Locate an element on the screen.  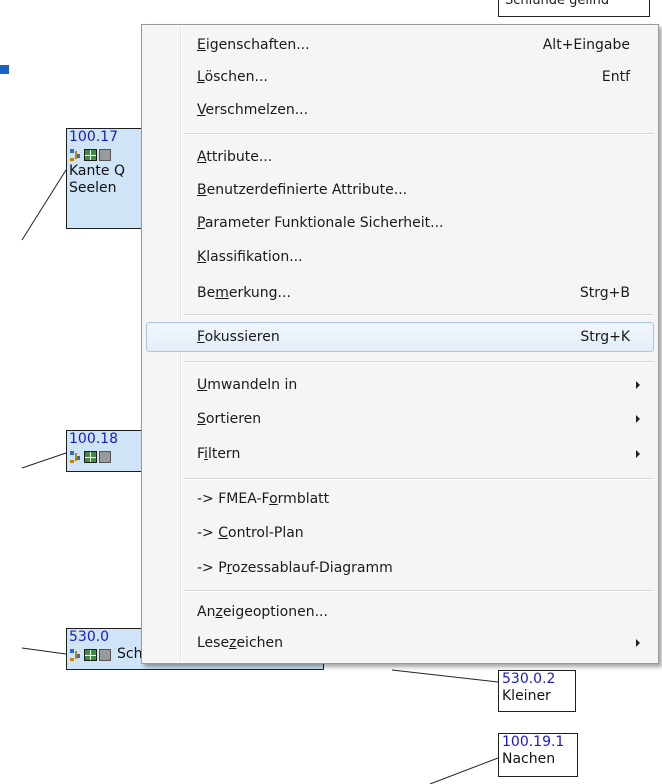
node-text: Kante Q is located at coordinates (97, 171).